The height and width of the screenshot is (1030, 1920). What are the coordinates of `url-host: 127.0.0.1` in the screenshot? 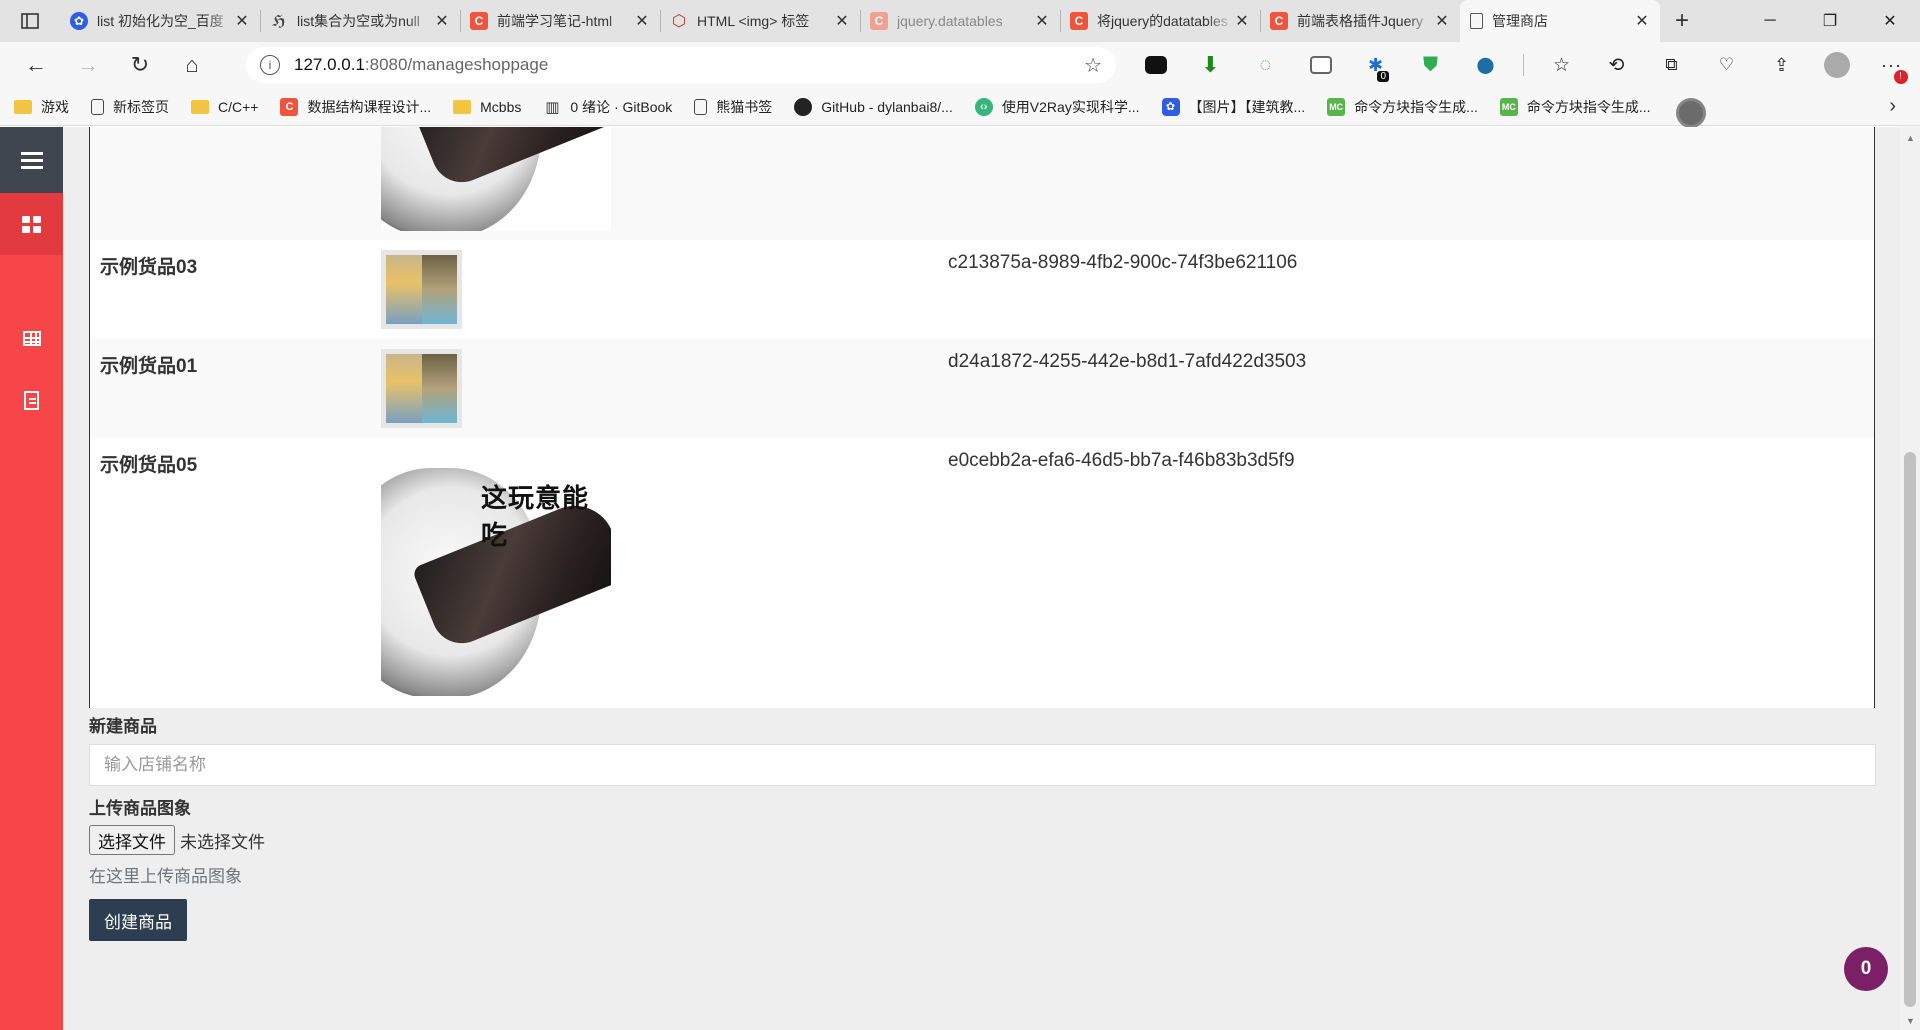 It's located at (329, 64).